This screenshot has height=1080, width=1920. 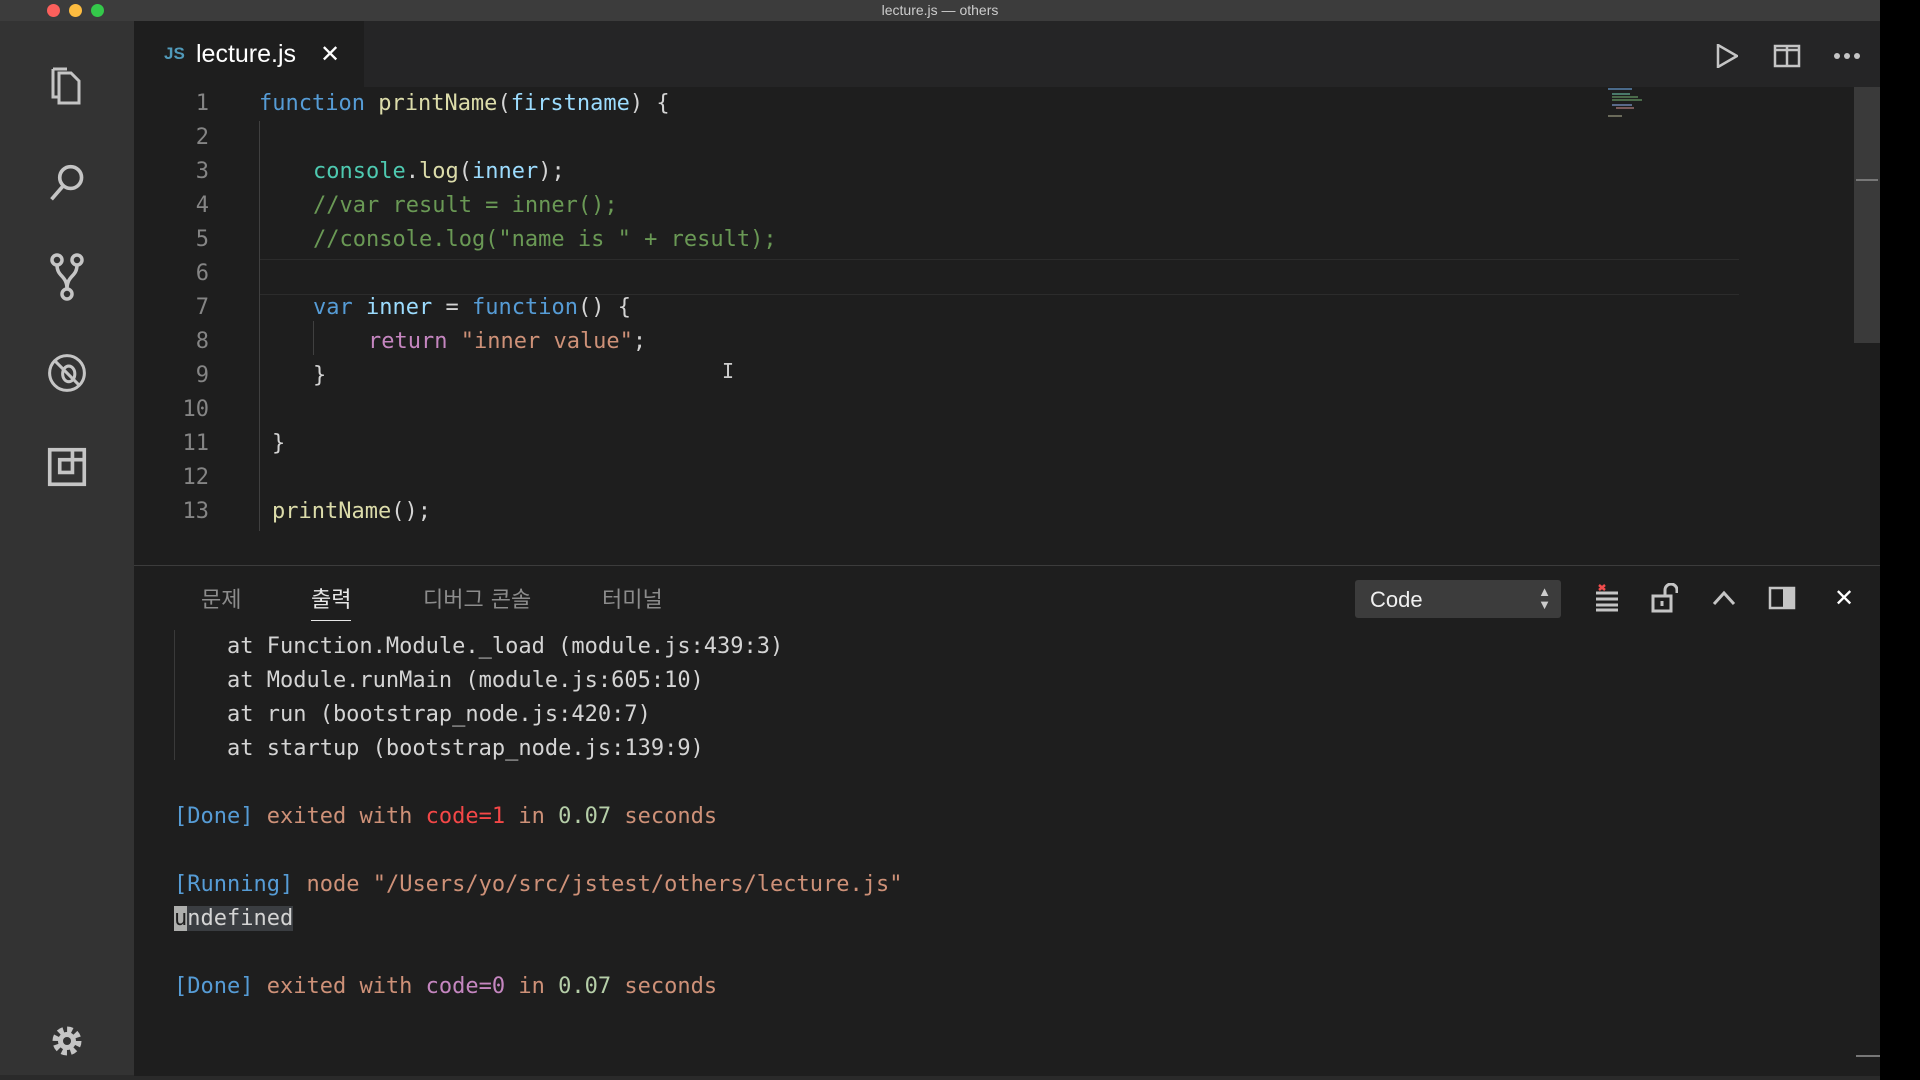 I want to click on explorer-icon, so click(x=67, y=87).